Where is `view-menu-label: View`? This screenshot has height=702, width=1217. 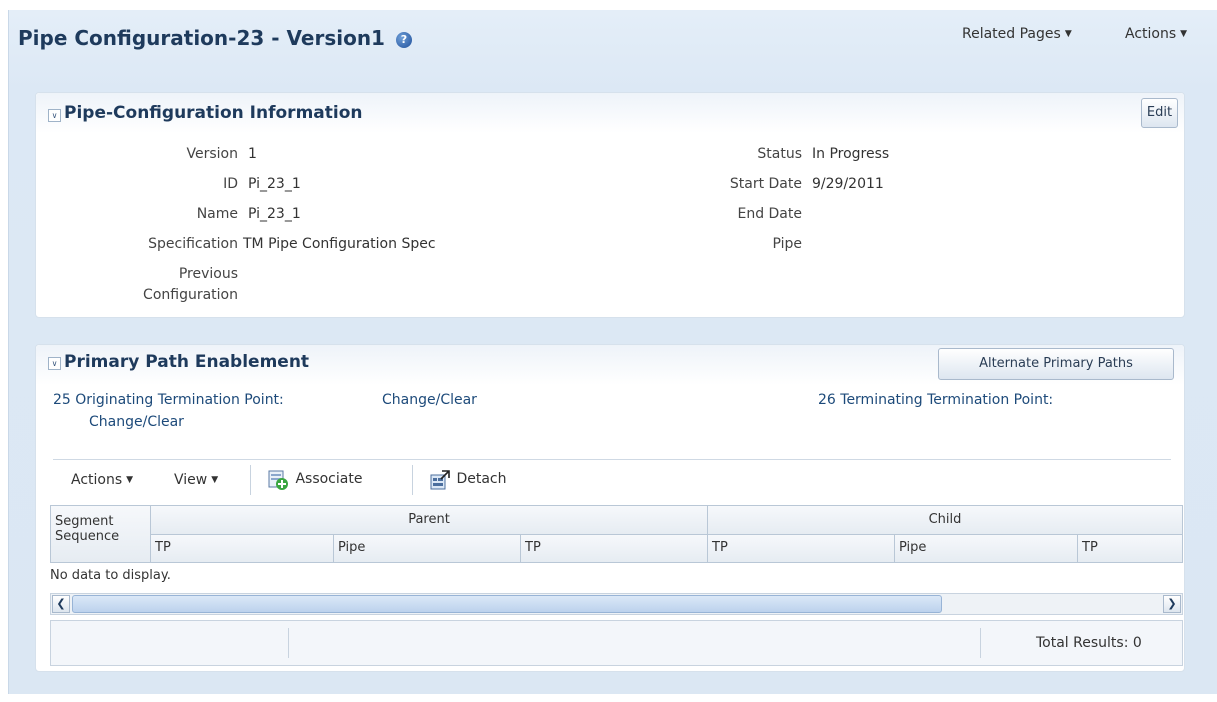 view-menu-label: View is located at coordinates (191, 480).